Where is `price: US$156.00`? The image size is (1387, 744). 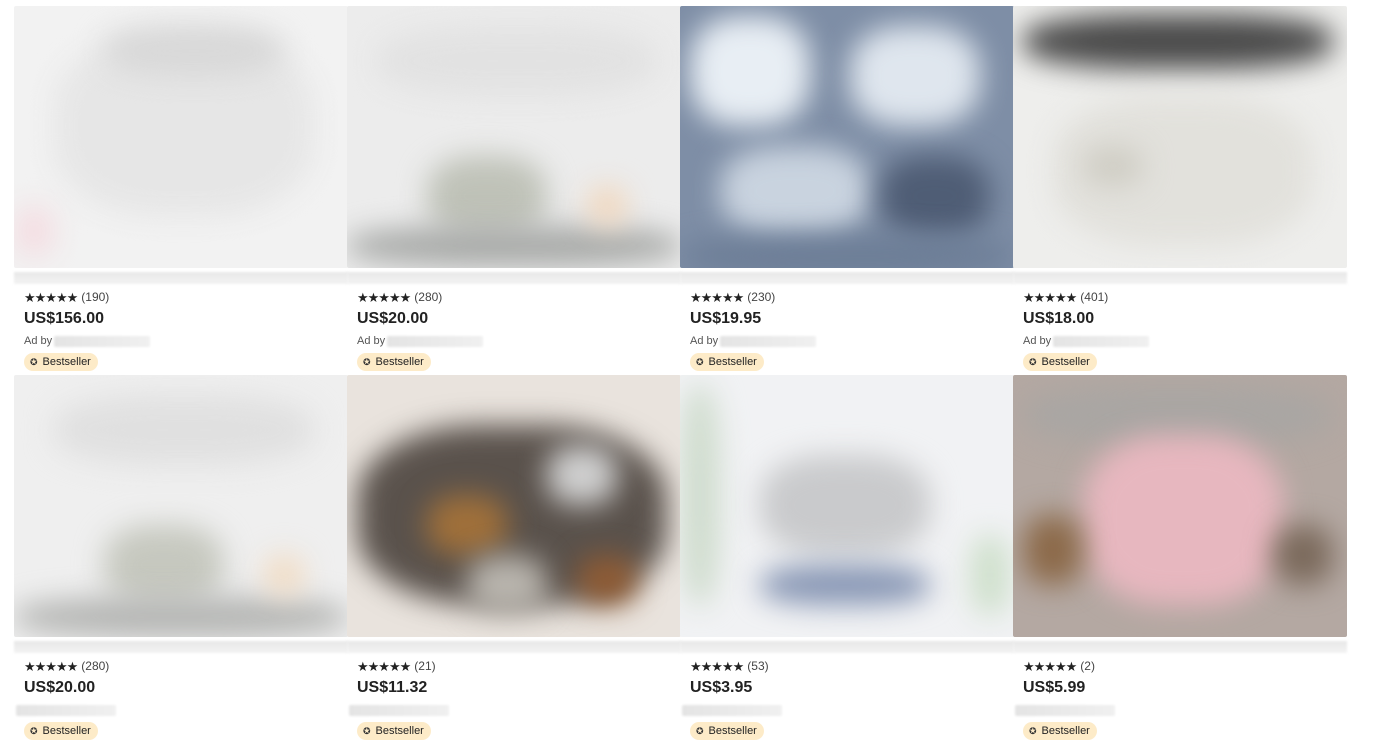 price: US$156.00 is located at coordinates (64, 318).